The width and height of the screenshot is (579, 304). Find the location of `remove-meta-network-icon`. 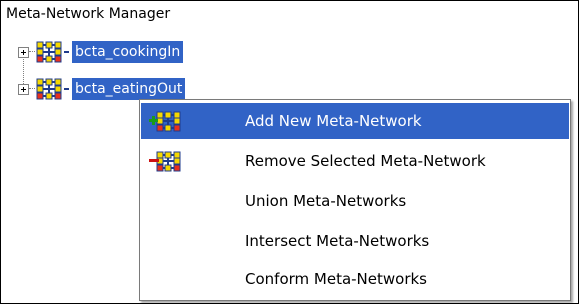

remove-meta-network-icon is located at coordinates (165, 161).